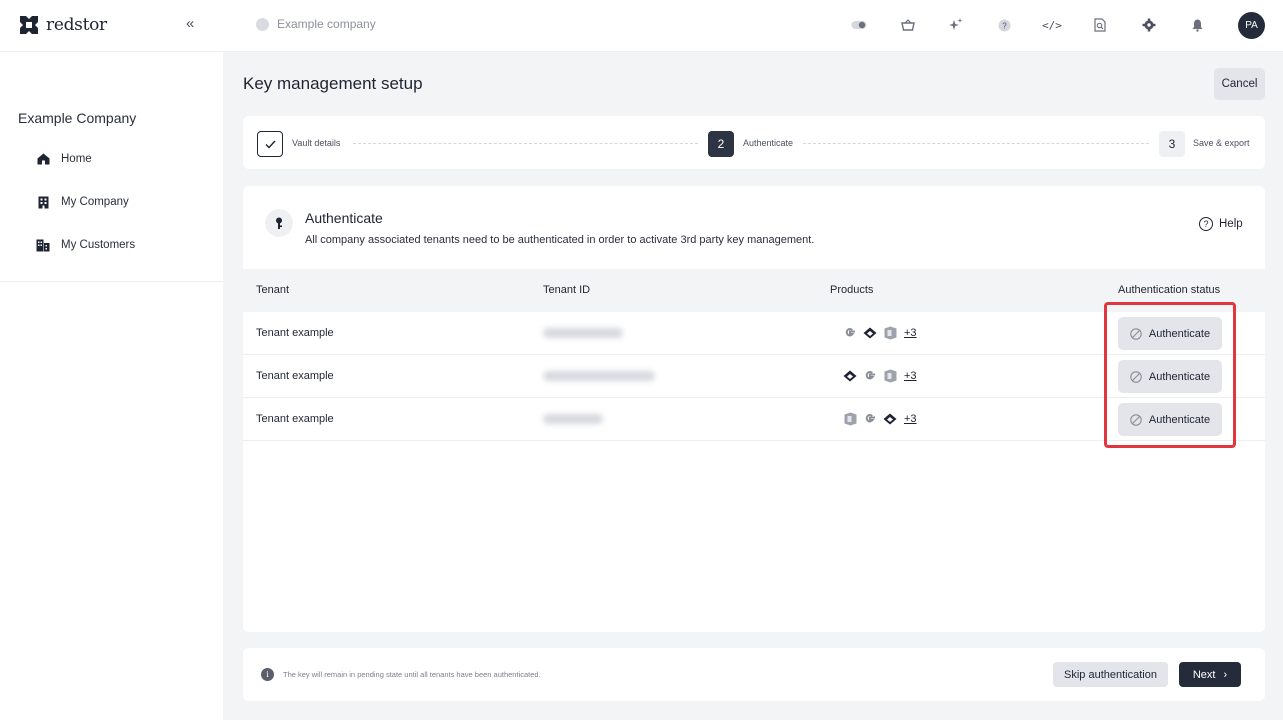 The width and height of the screenshot is (1283, 720). Describe the element at coordinates (333, 83) in the screenshot. I see `page-title: Key management setup` at that location.